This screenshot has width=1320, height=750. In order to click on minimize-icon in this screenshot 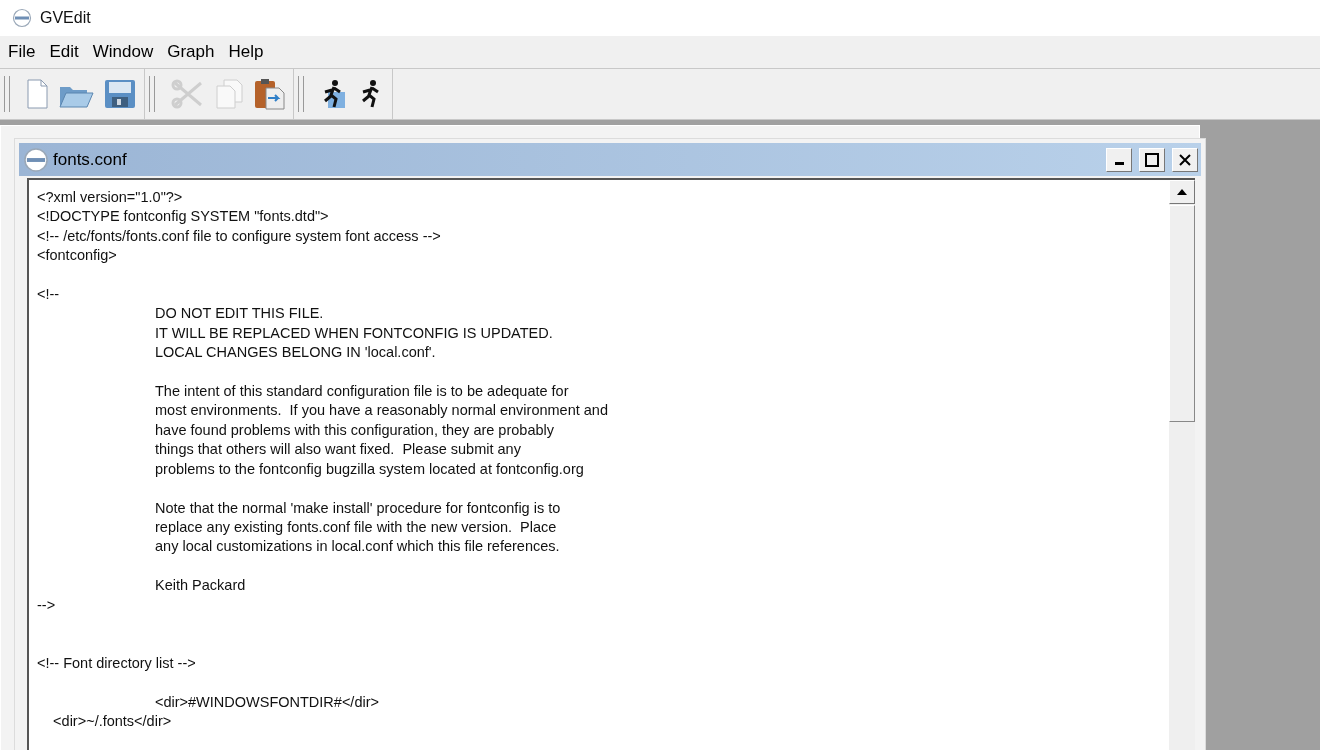, I will do `click(1119, 163)`.